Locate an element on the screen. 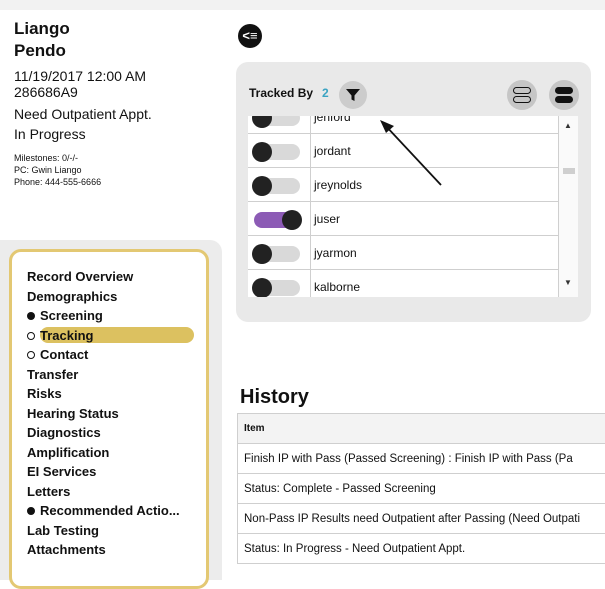 This screenshot has height=589, width=605. milestones: Milestones: 0/-/- is located at coordinates (46, 158).